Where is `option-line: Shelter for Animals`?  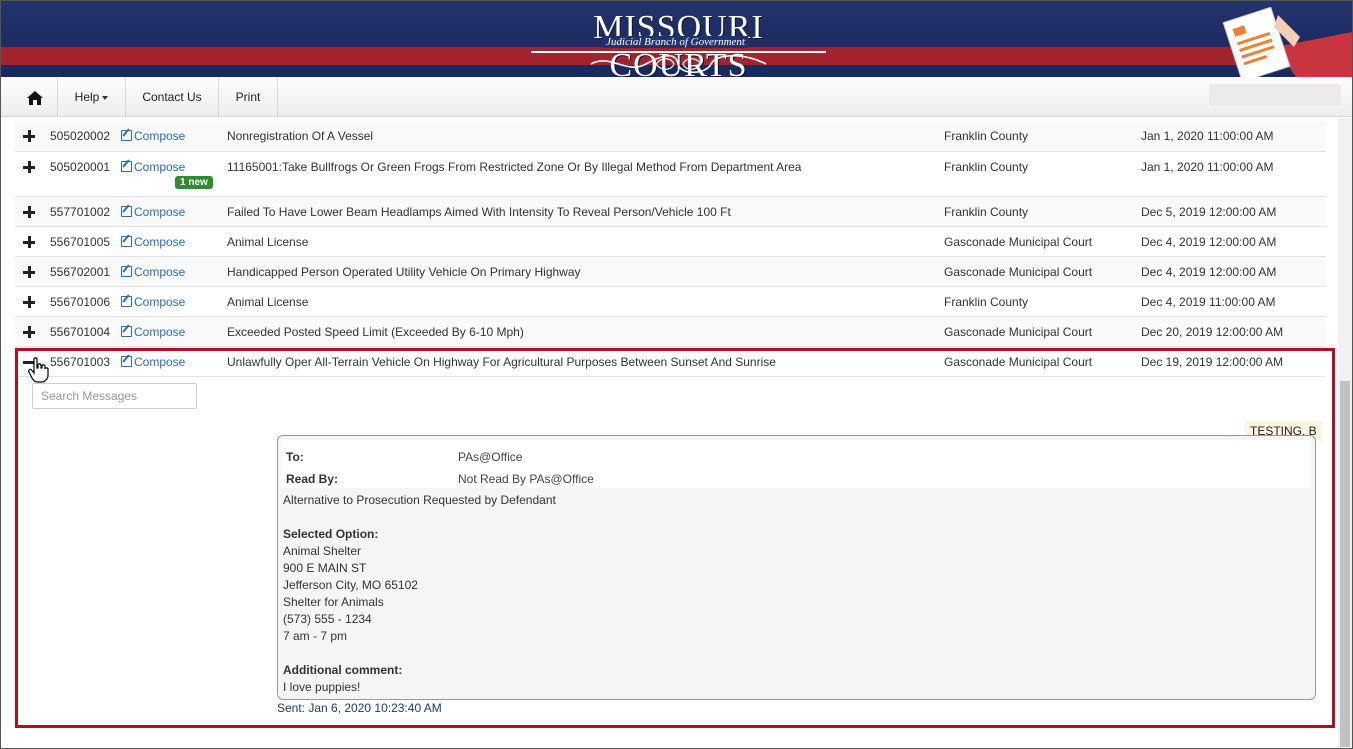
option-line: Shelter for Animals is located at coordinates (333, 602).